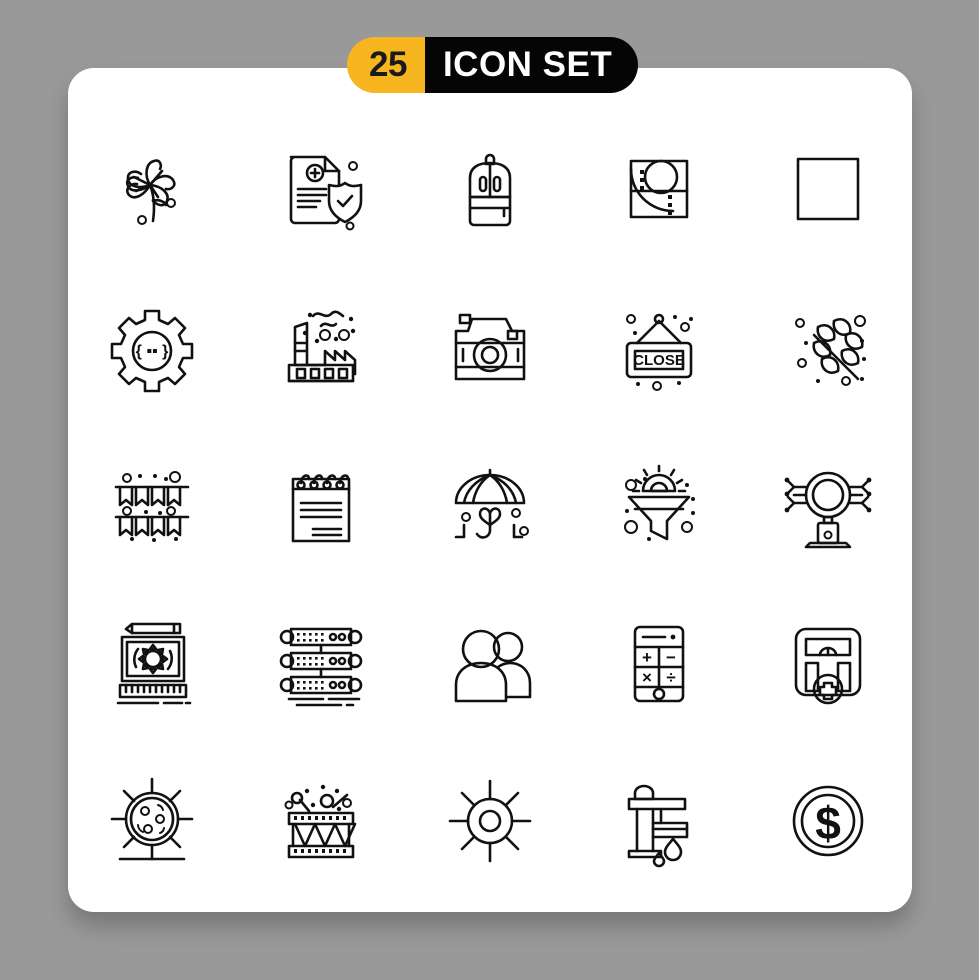  What do you see at coordinates (830, 350) in the screenshot?
I see `leaves-branch-icon` at bounding box center [830, 350].